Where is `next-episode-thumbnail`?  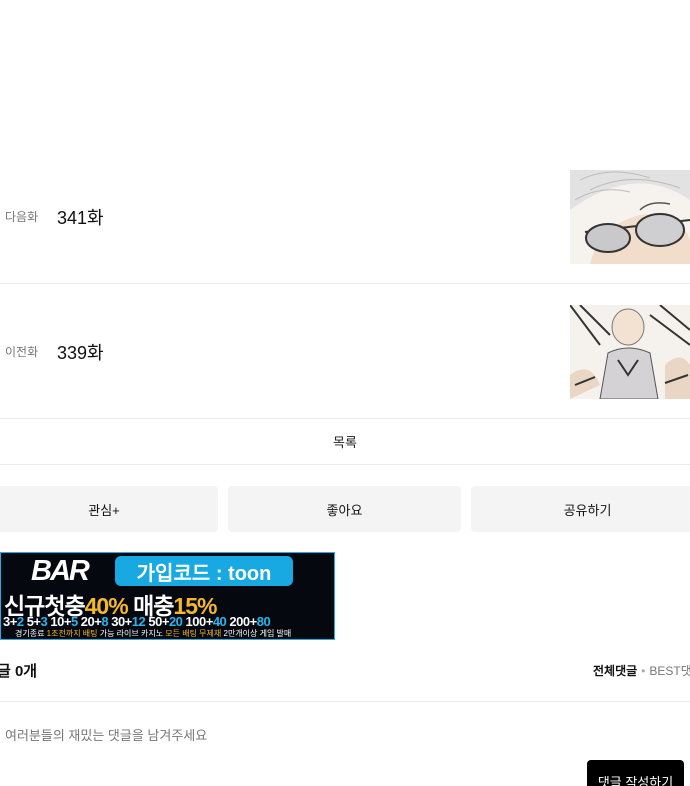 next-episode-thumbnail is located at coordinates (630, 216).